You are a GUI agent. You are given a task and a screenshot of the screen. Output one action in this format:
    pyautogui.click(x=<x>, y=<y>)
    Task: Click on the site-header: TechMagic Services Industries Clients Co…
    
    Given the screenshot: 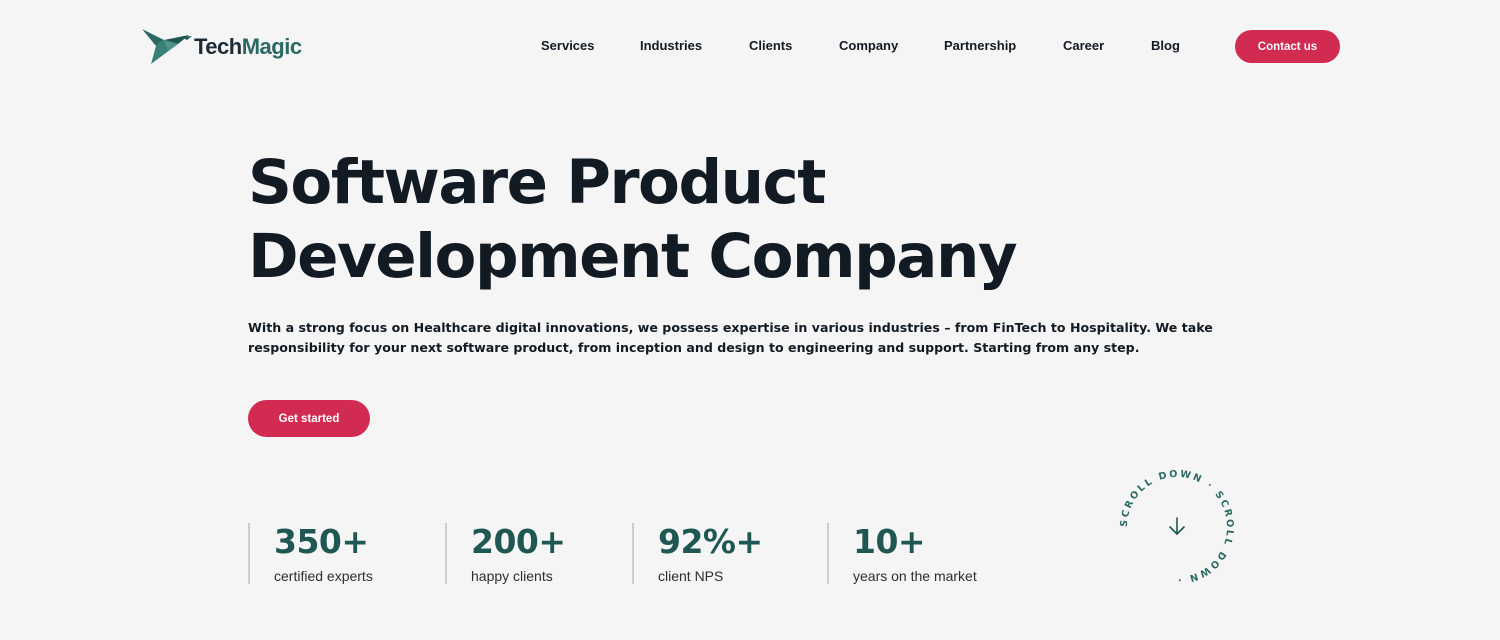 What is the action you would take?
    pyautogui.click(x=750, y=46)
    